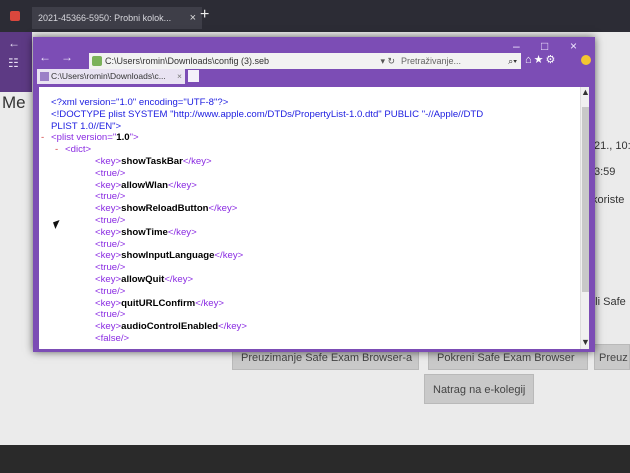  What do you see at coordinates (158, 303) in the screenshot?
I see `xml-key-name: quitURLConfirm` at bounding box center [158, 303].